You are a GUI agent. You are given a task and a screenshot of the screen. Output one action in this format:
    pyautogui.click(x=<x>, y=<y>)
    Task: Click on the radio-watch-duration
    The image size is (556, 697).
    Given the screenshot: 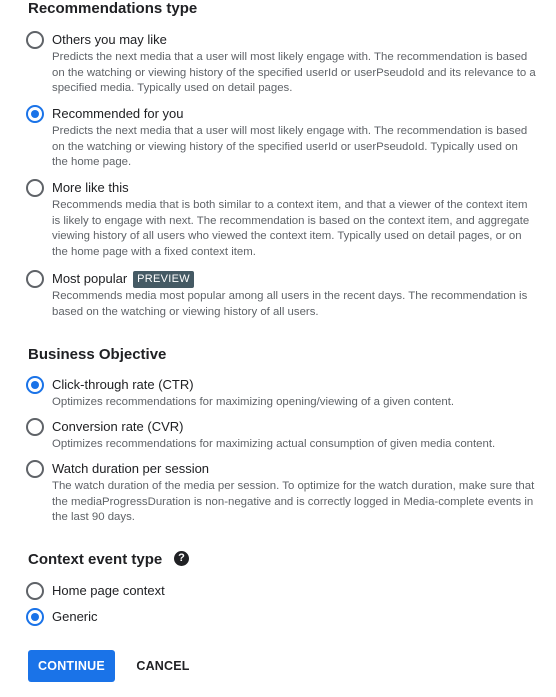 What is the action you would take?
    pyautogui.click(x=35, y=469)
    